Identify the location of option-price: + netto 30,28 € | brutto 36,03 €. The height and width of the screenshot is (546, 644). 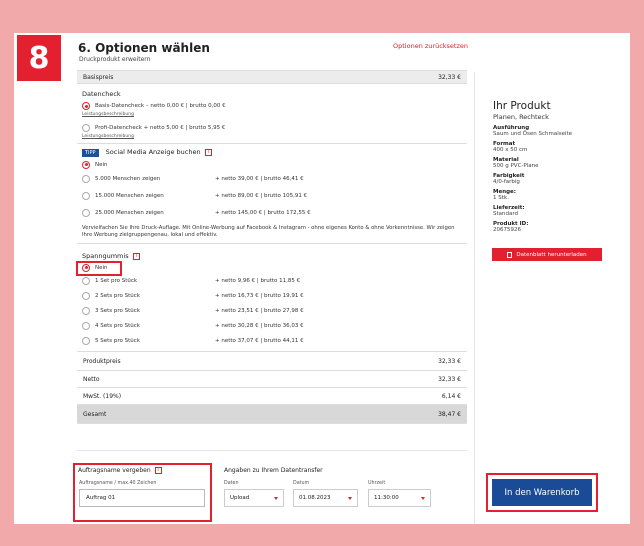
(259, 325).